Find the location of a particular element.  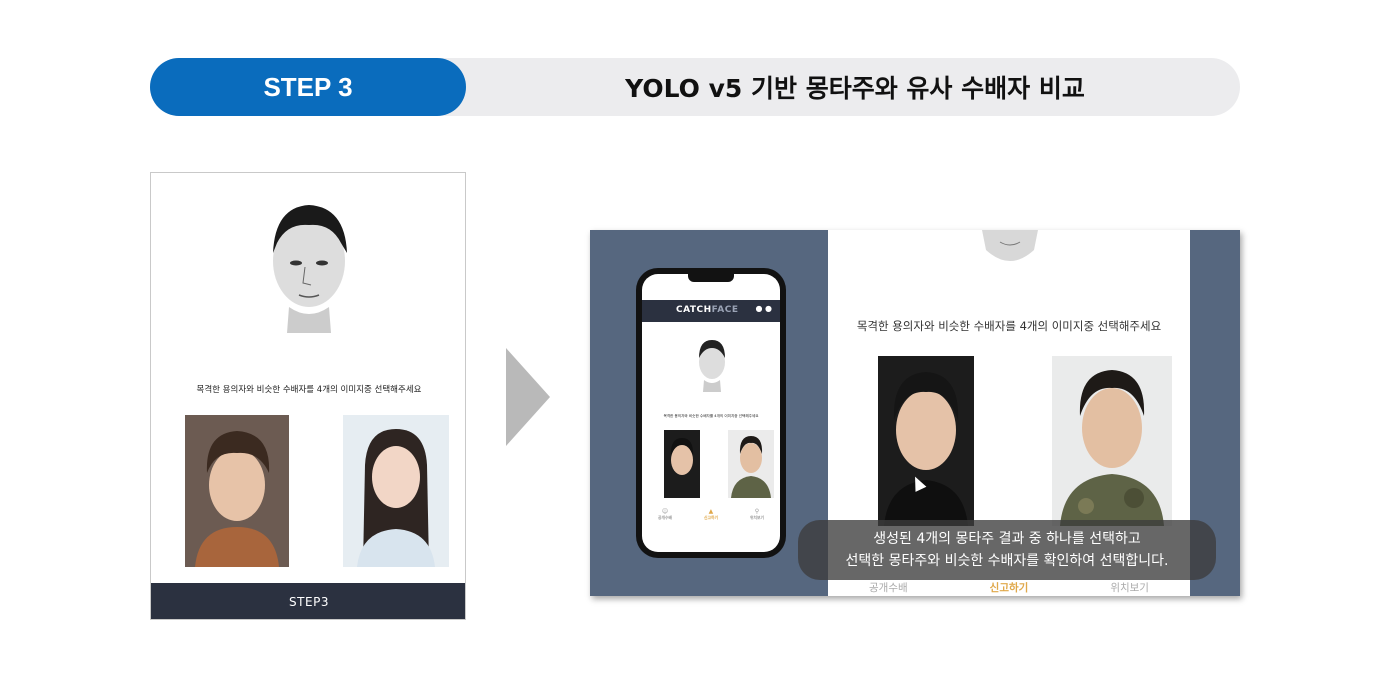

people-icon: ☺ is located at coordinates (665, 511).